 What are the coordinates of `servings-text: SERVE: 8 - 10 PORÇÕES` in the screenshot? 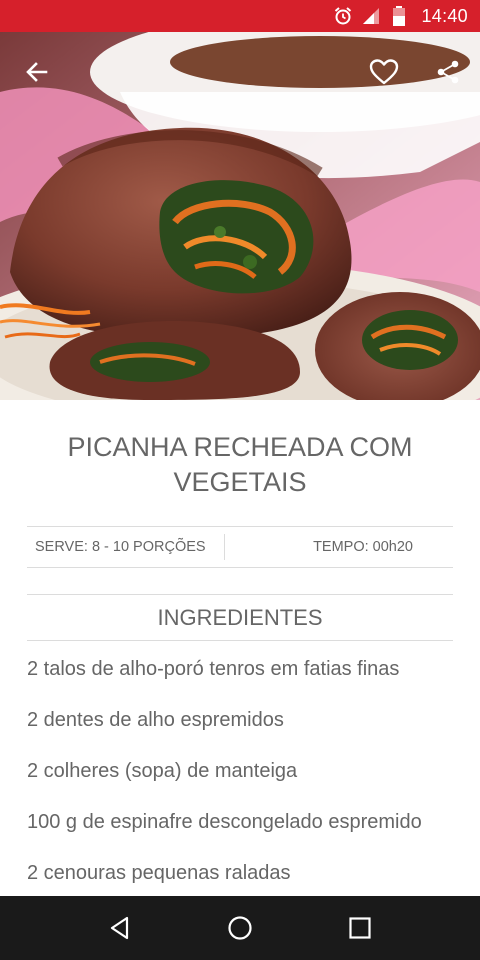 It's located at (120, 547).